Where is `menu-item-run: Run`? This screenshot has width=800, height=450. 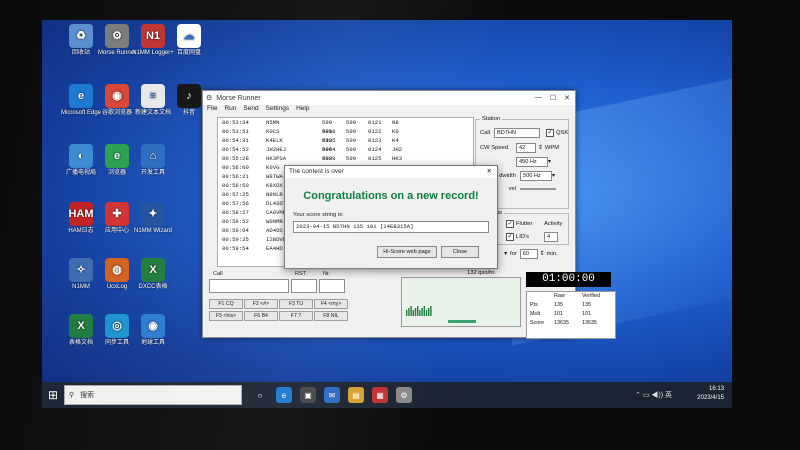 menu-item-run: Run is located at coordinates (230, 110).